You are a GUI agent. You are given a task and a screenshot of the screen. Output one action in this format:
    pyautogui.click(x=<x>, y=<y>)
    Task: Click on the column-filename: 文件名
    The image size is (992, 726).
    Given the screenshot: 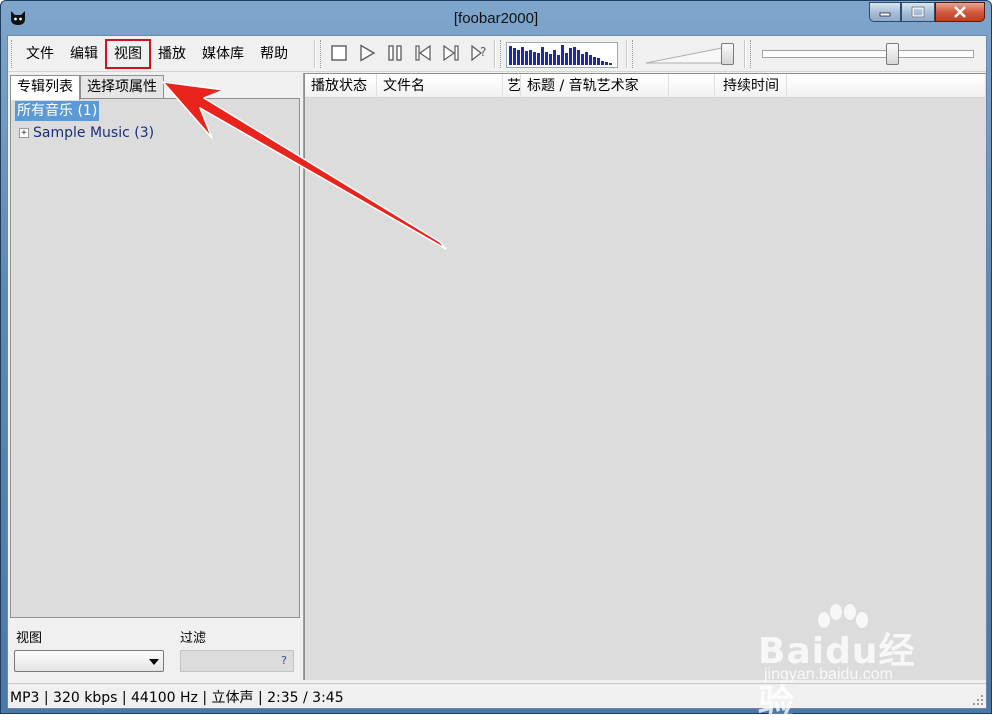 What is the action you would take?
    pyautogui.click(x=440, y=86)
    